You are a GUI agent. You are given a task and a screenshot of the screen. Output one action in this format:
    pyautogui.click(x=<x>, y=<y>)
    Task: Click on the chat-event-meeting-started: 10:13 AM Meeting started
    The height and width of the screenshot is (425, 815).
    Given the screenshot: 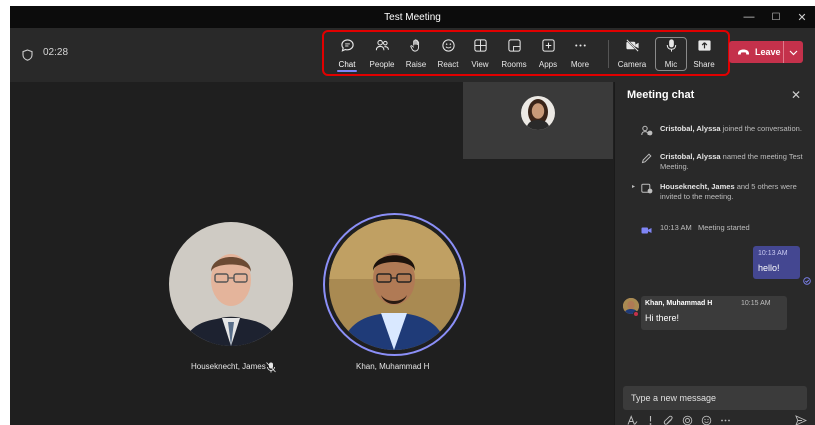 What is the action you would take?
    pyautogui.click(x=732, y=228)
    